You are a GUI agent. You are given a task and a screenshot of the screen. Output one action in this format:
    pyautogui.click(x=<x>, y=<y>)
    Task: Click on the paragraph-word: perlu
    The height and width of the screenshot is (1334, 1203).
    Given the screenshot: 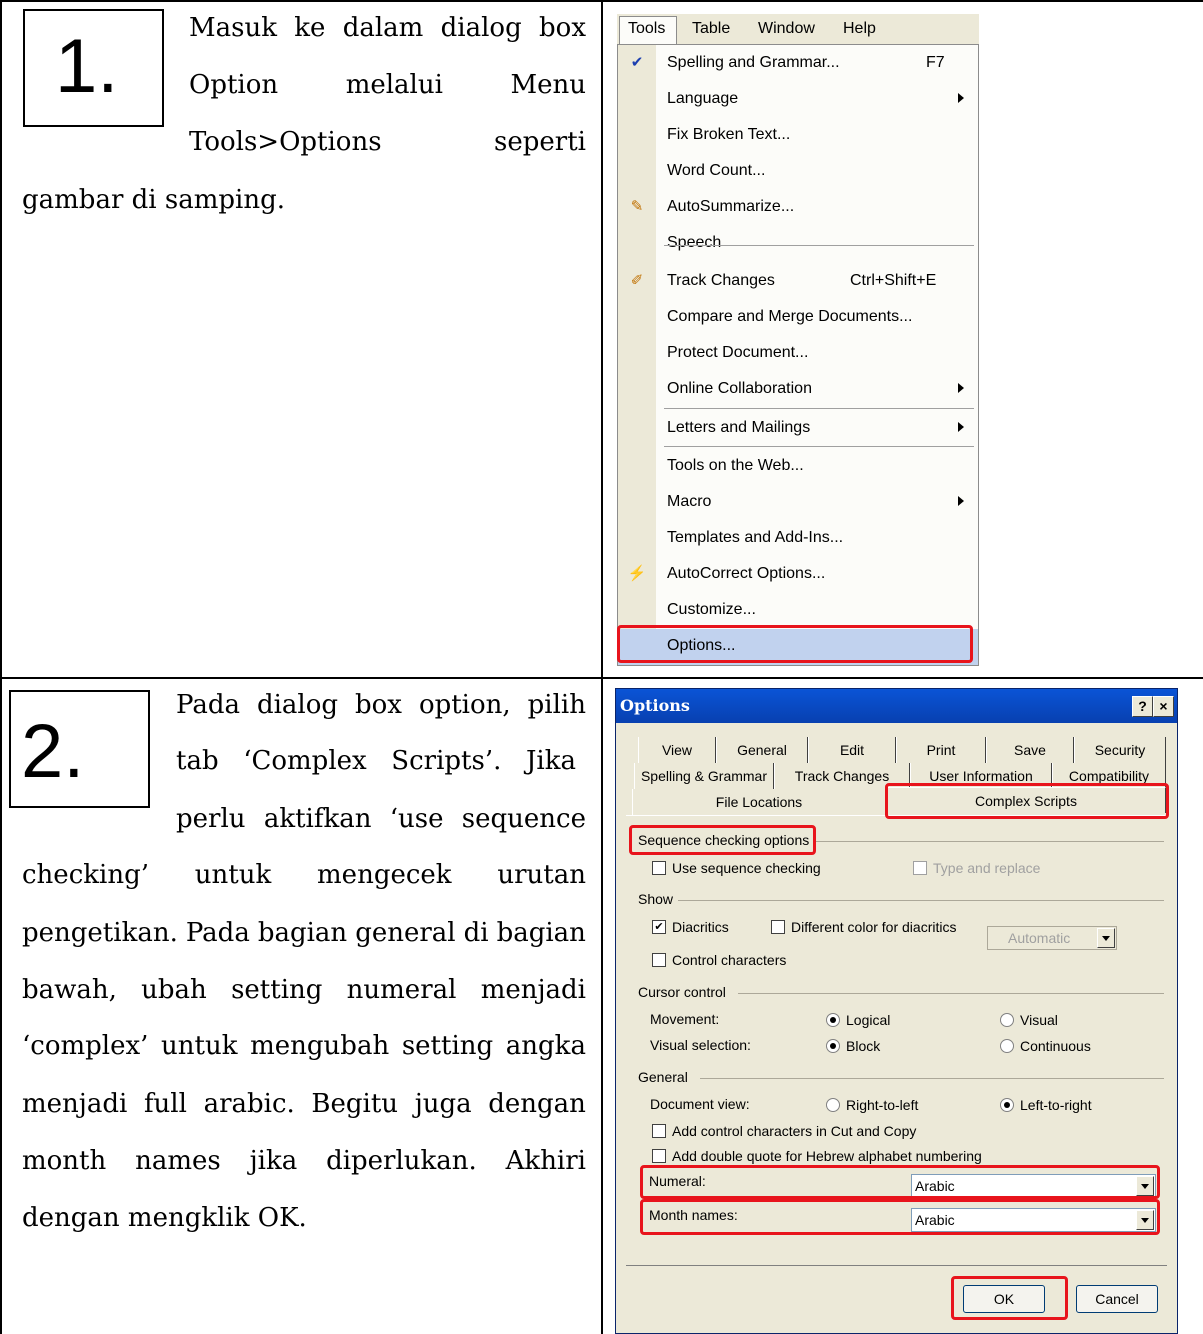 What is the action you would take?
    pyautogui.click(x=211, y=819)
    